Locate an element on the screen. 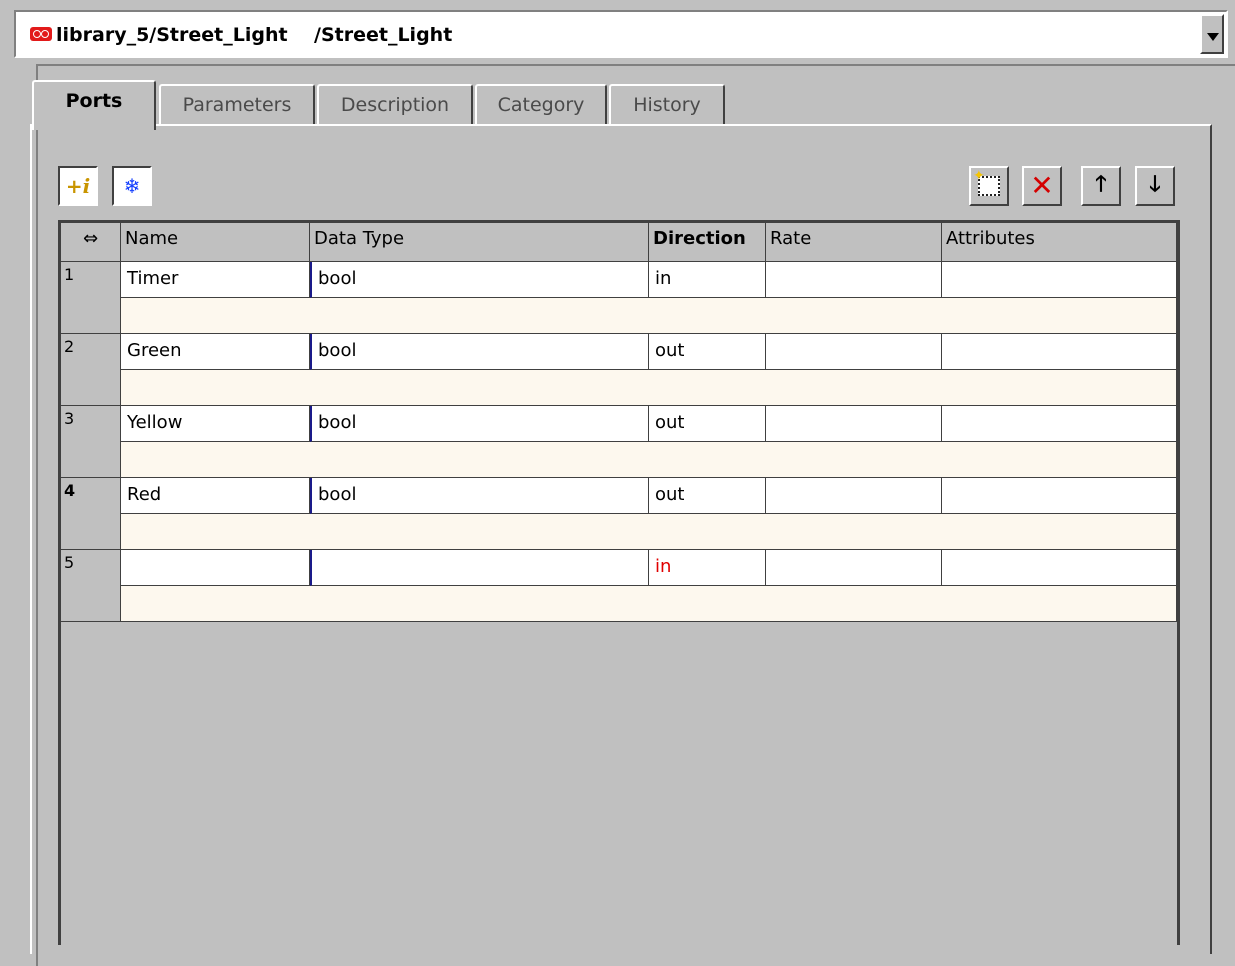  arrow-down-icon: 🡓 is located at coordinates (1155, 184).